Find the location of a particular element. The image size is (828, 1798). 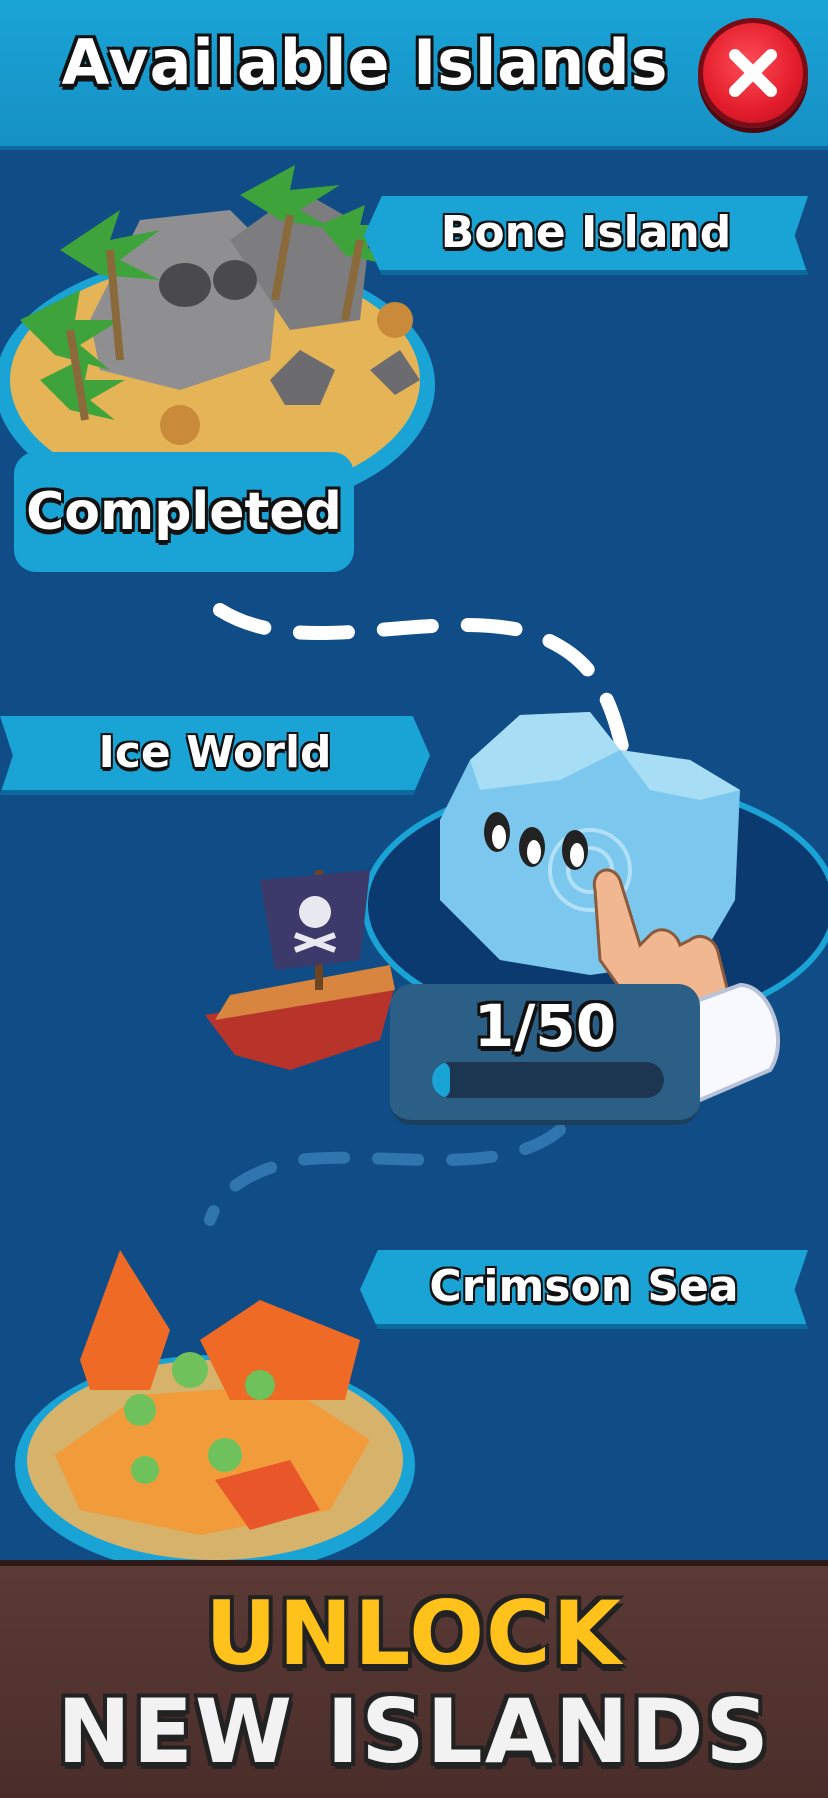

header-bar: Available Islands is located at coordinates (414, 75).